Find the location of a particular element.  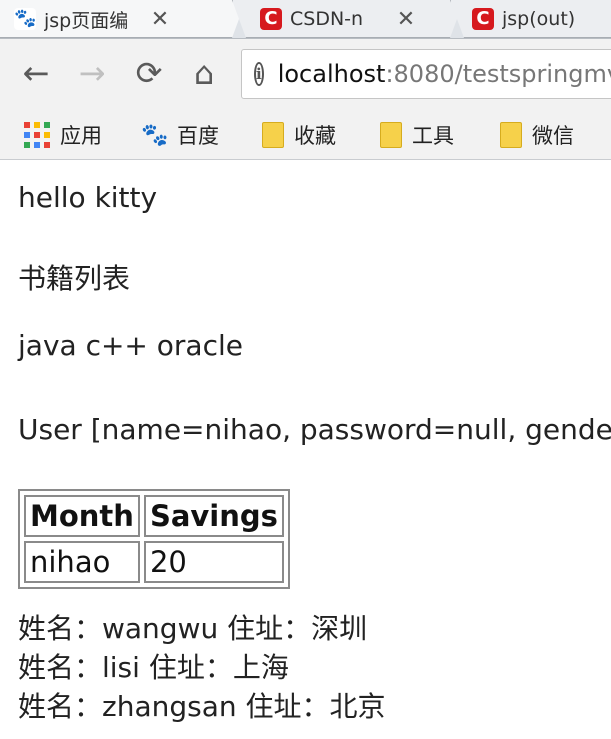

table-header-row: Month Savings is located at coordinates (154, 516).